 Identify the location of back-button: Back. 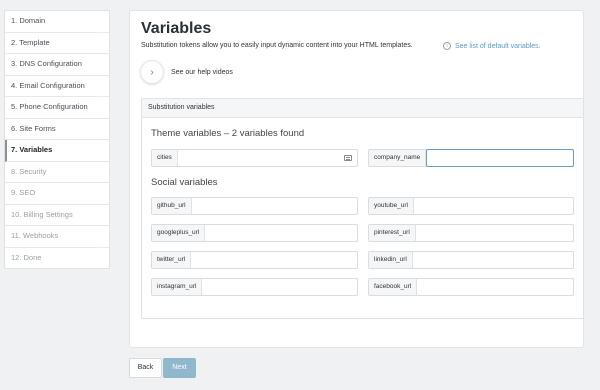
(145, 368).